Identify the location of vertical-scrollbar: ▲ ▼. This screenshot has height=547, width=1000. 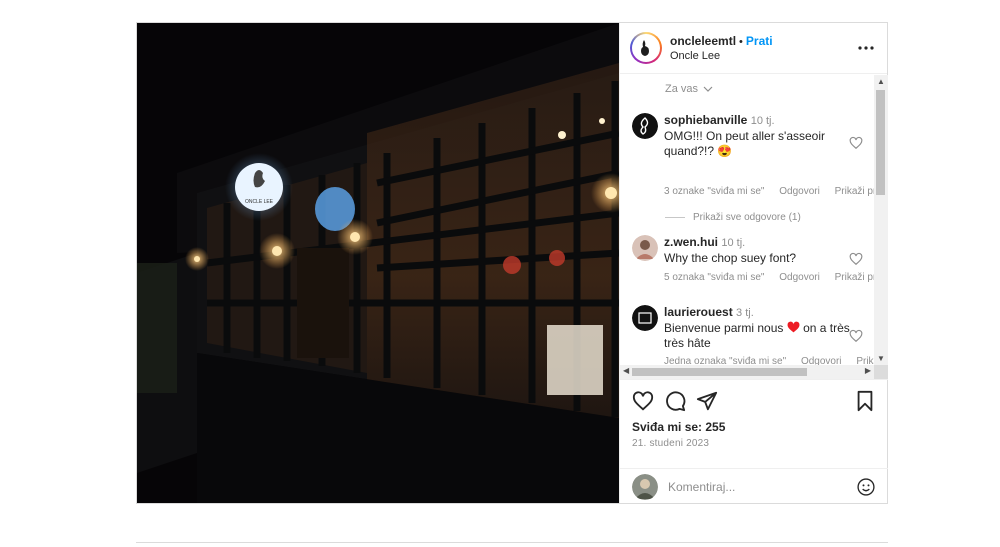
(881, 220).